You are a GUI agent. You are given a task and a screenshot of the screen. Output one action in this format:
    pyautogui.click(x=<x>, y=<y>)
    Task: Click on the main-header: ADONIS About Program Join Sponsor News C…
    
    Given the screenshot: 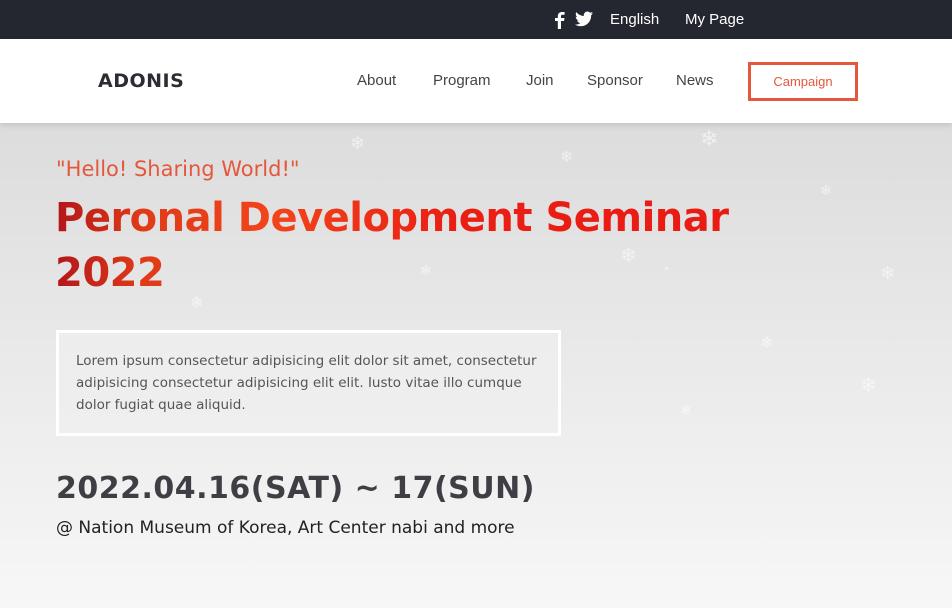 What is the action you would take?
    pyautogui.click(x=476, y=81)
    